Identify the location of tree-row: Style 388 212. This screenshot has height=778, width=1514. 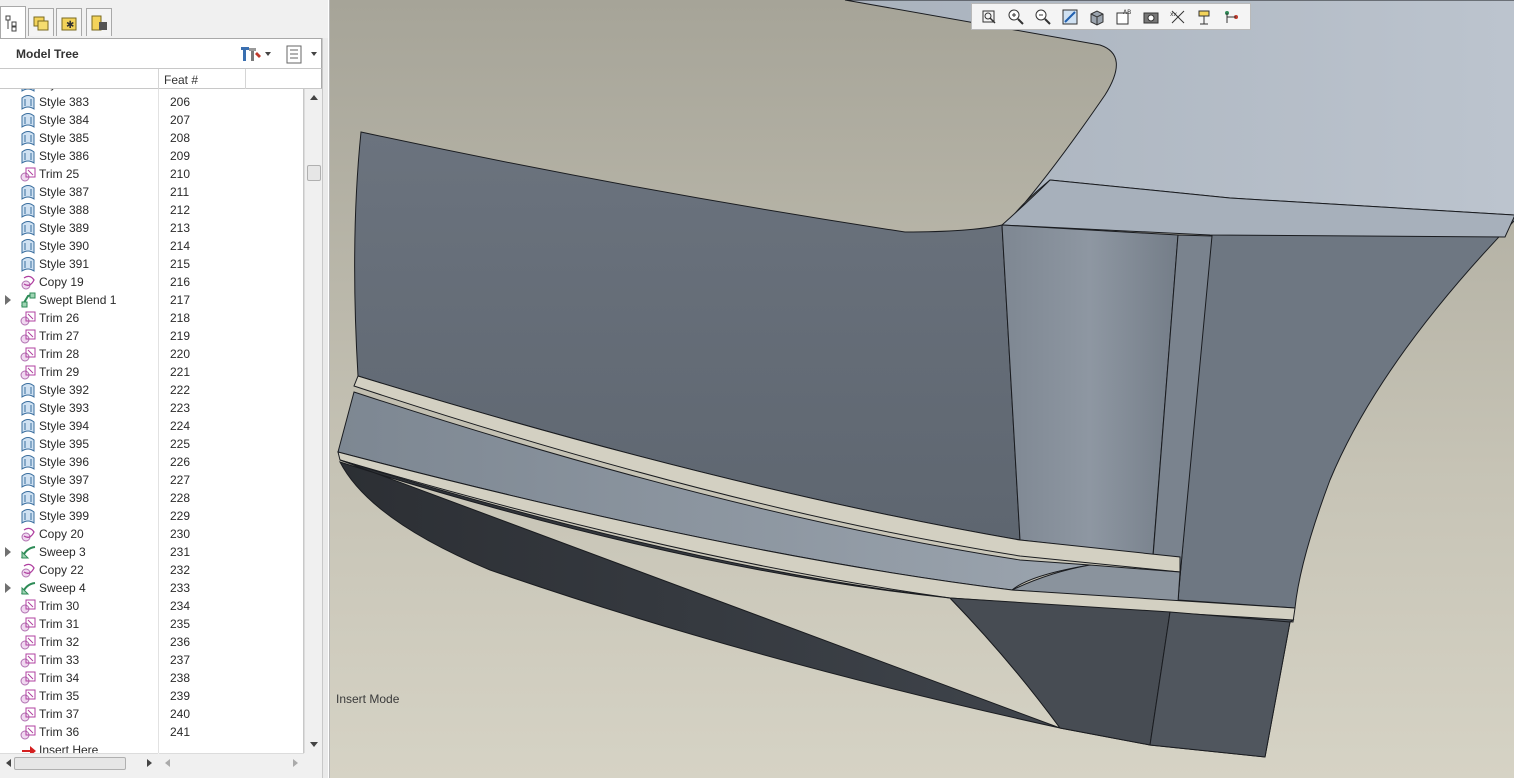
(151, 210).